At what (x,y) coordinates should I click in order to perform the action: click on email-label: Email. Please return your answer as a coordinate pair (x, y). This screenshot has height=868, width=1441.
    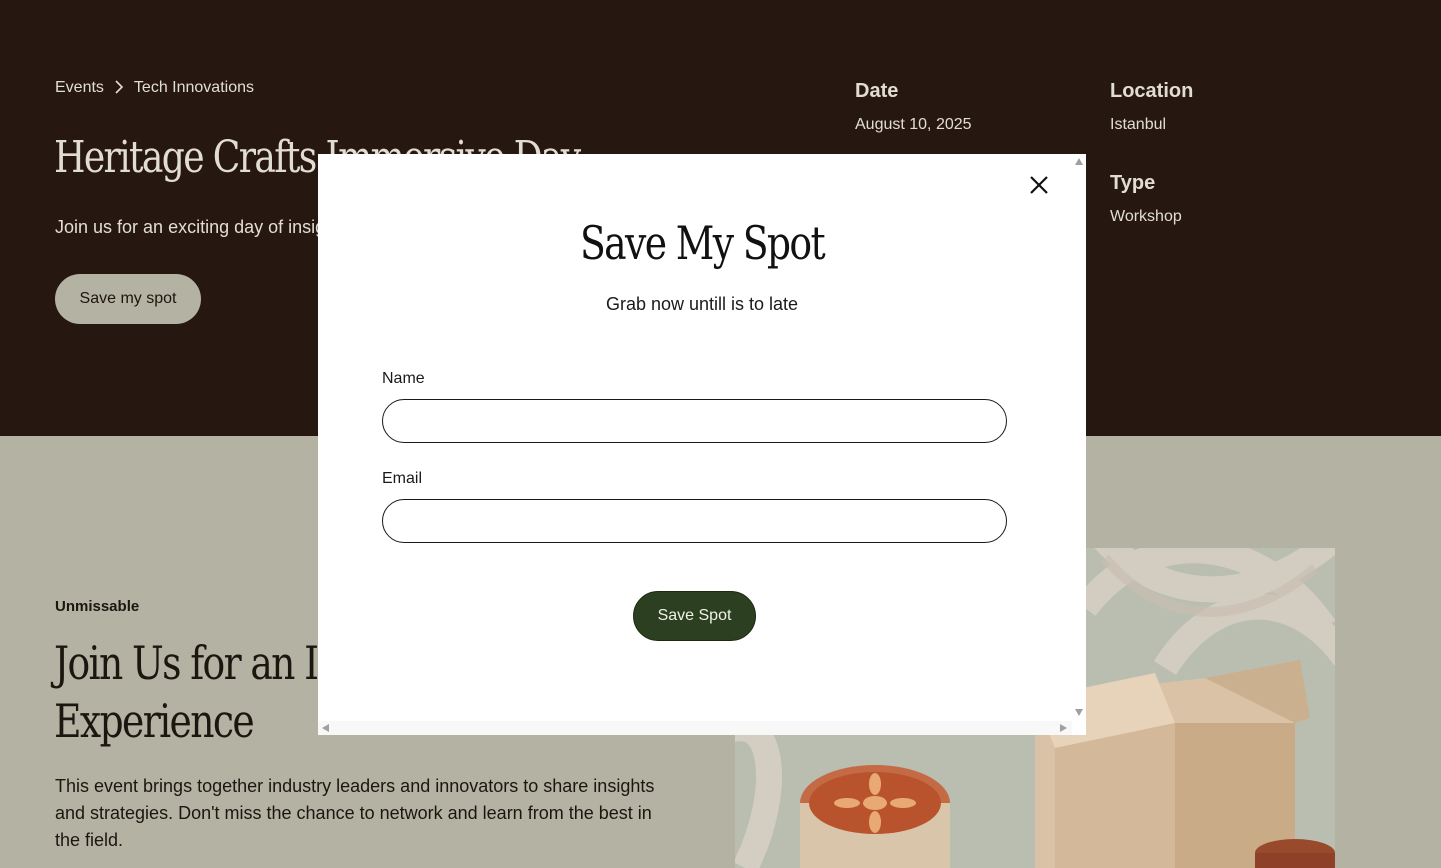
    Looking at the image, I should click on (402, 478).